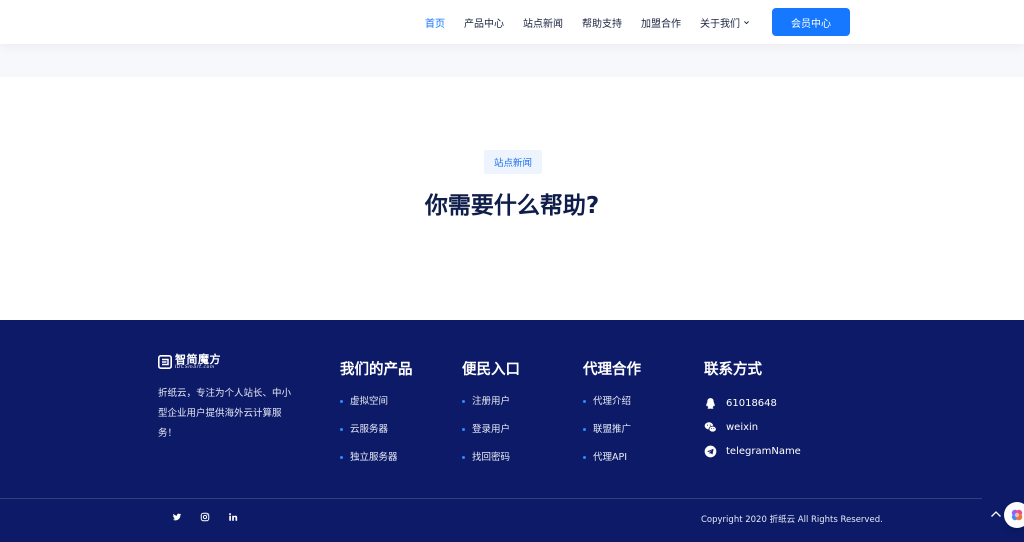  I want to click on footer-link-cloud-server: 云服务器, so click(376, 437).